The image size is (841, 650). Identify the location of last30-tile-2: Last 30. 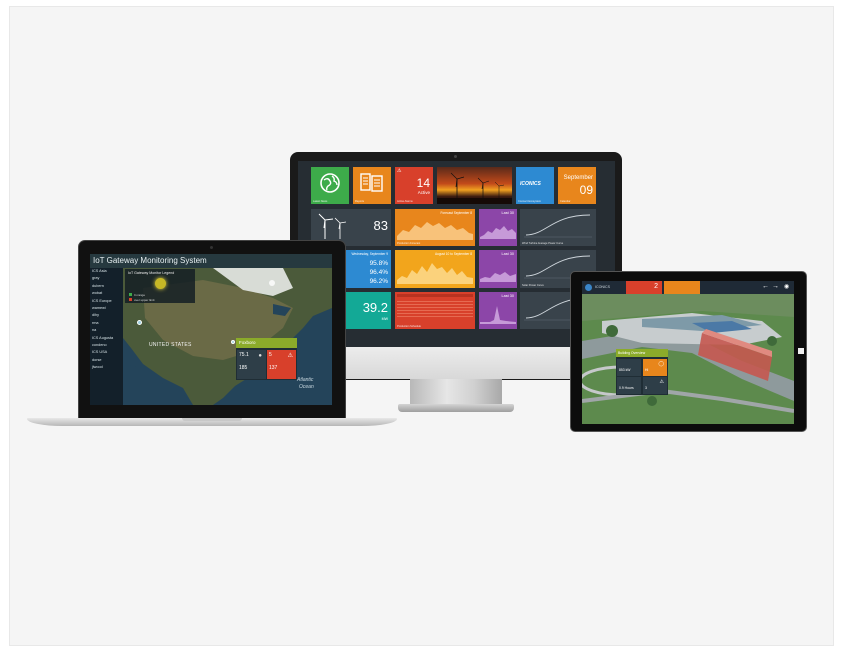
(498, 269).